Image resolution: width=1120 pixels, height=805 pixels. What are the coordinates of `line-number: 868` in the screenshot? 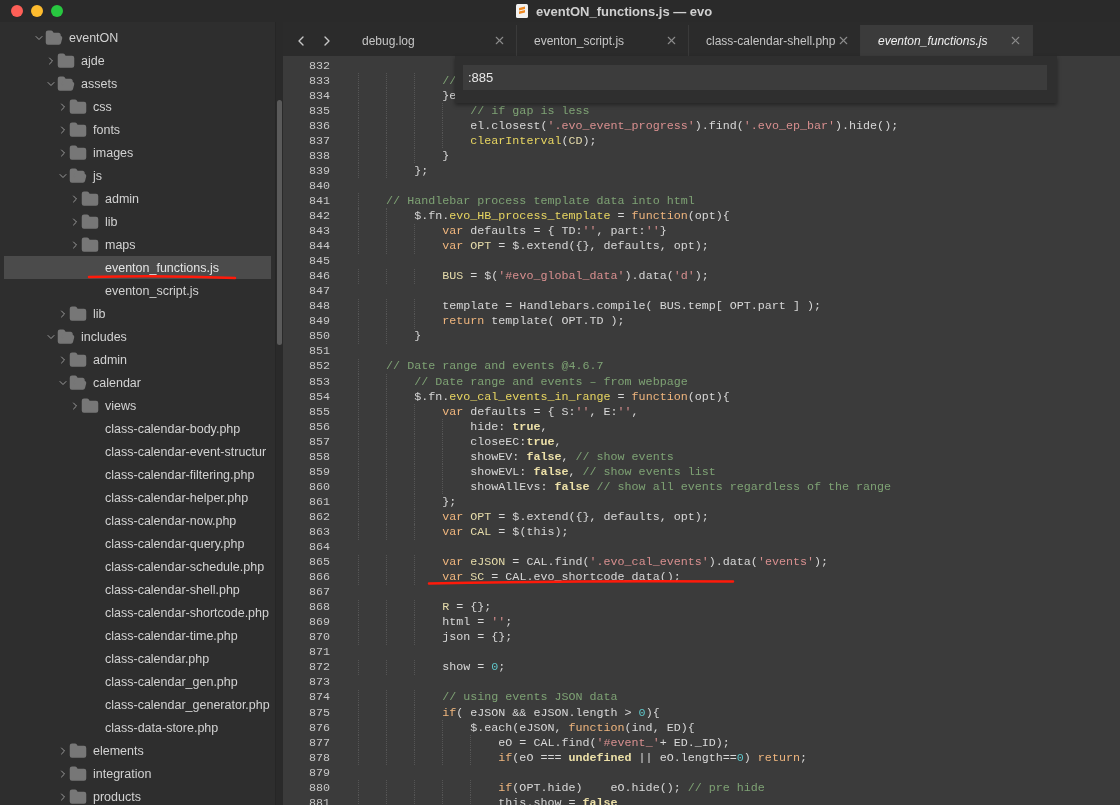 It's located at (318, 607).